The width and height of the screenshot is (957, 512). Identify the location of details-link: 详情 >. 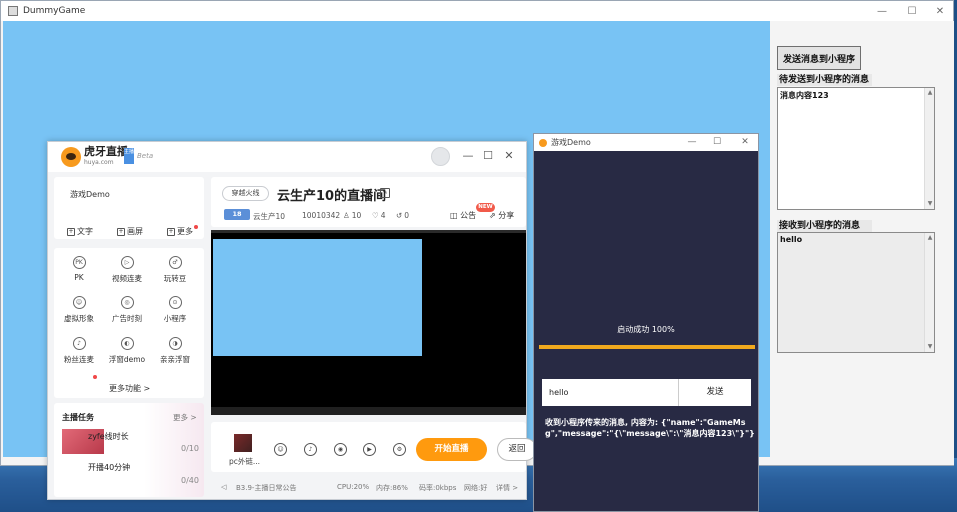
(507, 488).